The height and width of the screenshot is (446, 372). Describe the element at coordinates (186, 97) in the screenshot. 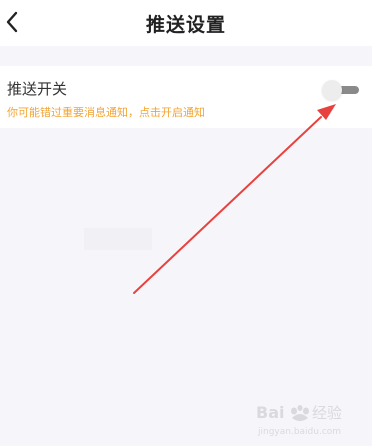

I see `push-switch-row: 推送开关 你可能错过重要消息通知，点击开启通知` at that location.